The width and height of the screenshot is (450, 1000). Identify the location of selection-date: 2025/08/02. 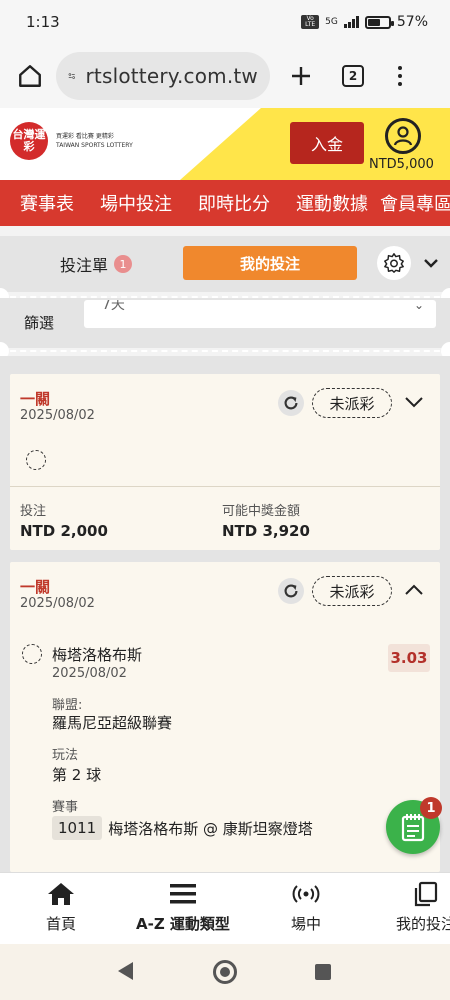
(89, 673).